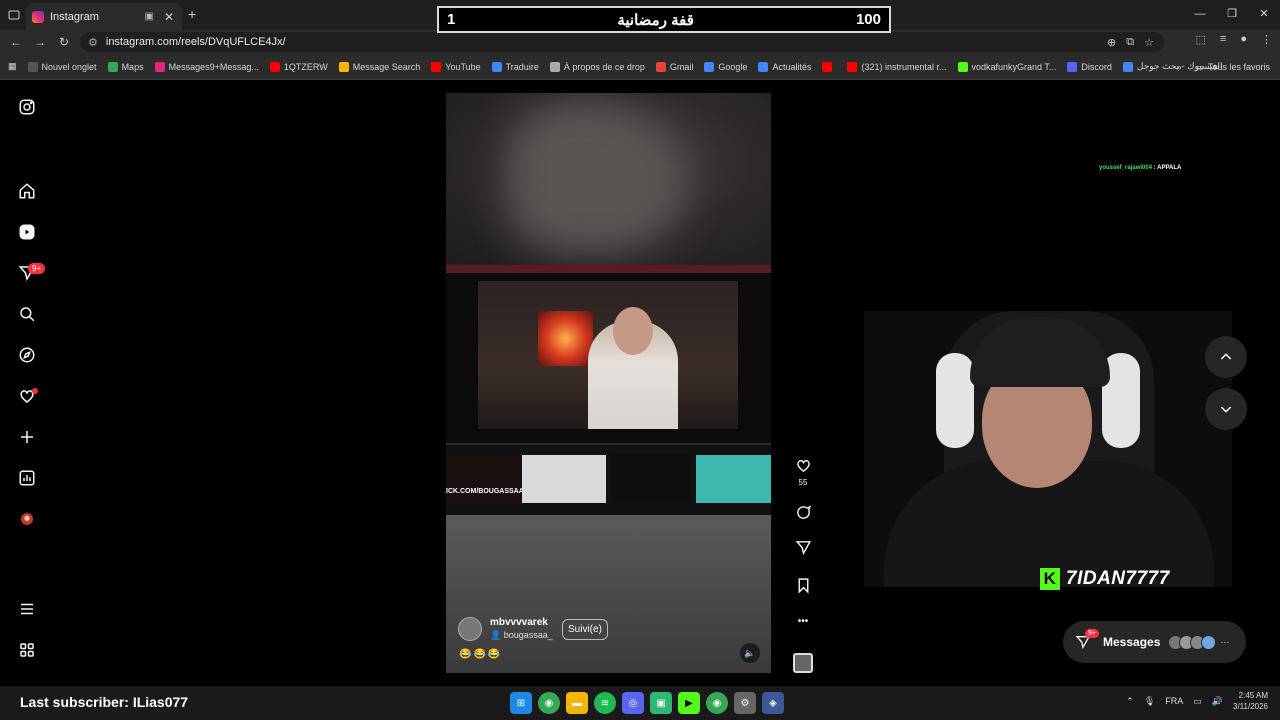 The width and height of the screenshot is (1280, 720). I want to click on author-avatar, so click(470, 629).